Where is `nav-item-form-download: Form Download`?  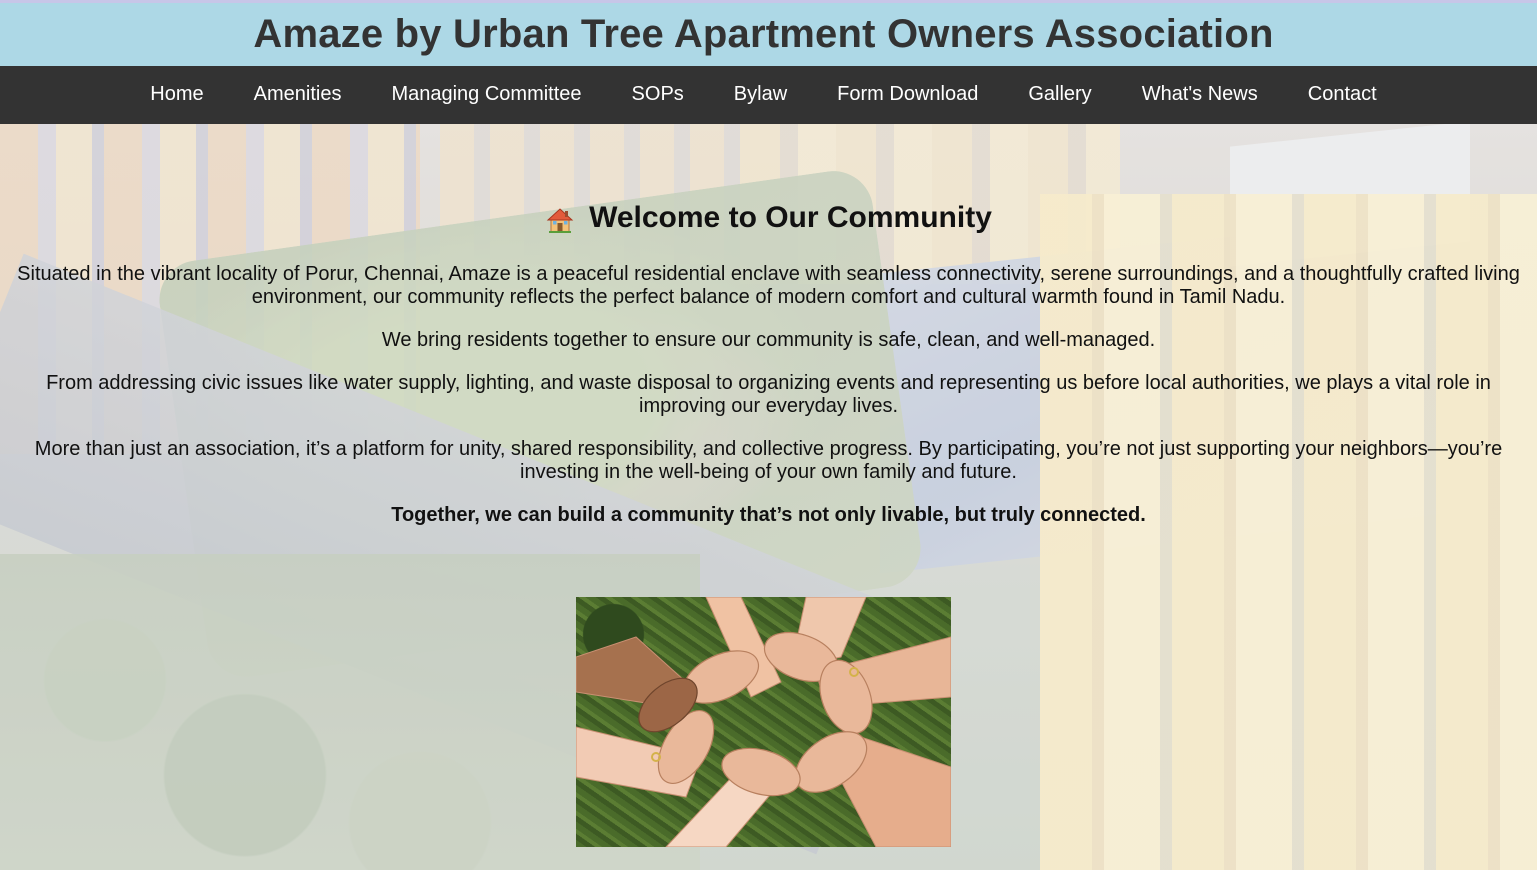
nav-item-form-download: Form Download is located at coordinates (907, 94).